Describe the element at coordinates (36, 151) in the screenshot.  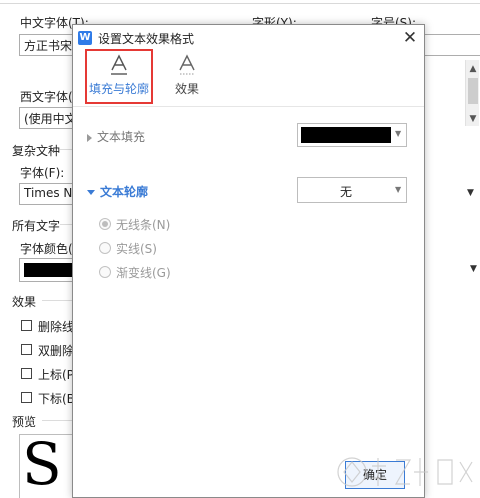
I see `complex-script-label: 复杂文种` at that location.